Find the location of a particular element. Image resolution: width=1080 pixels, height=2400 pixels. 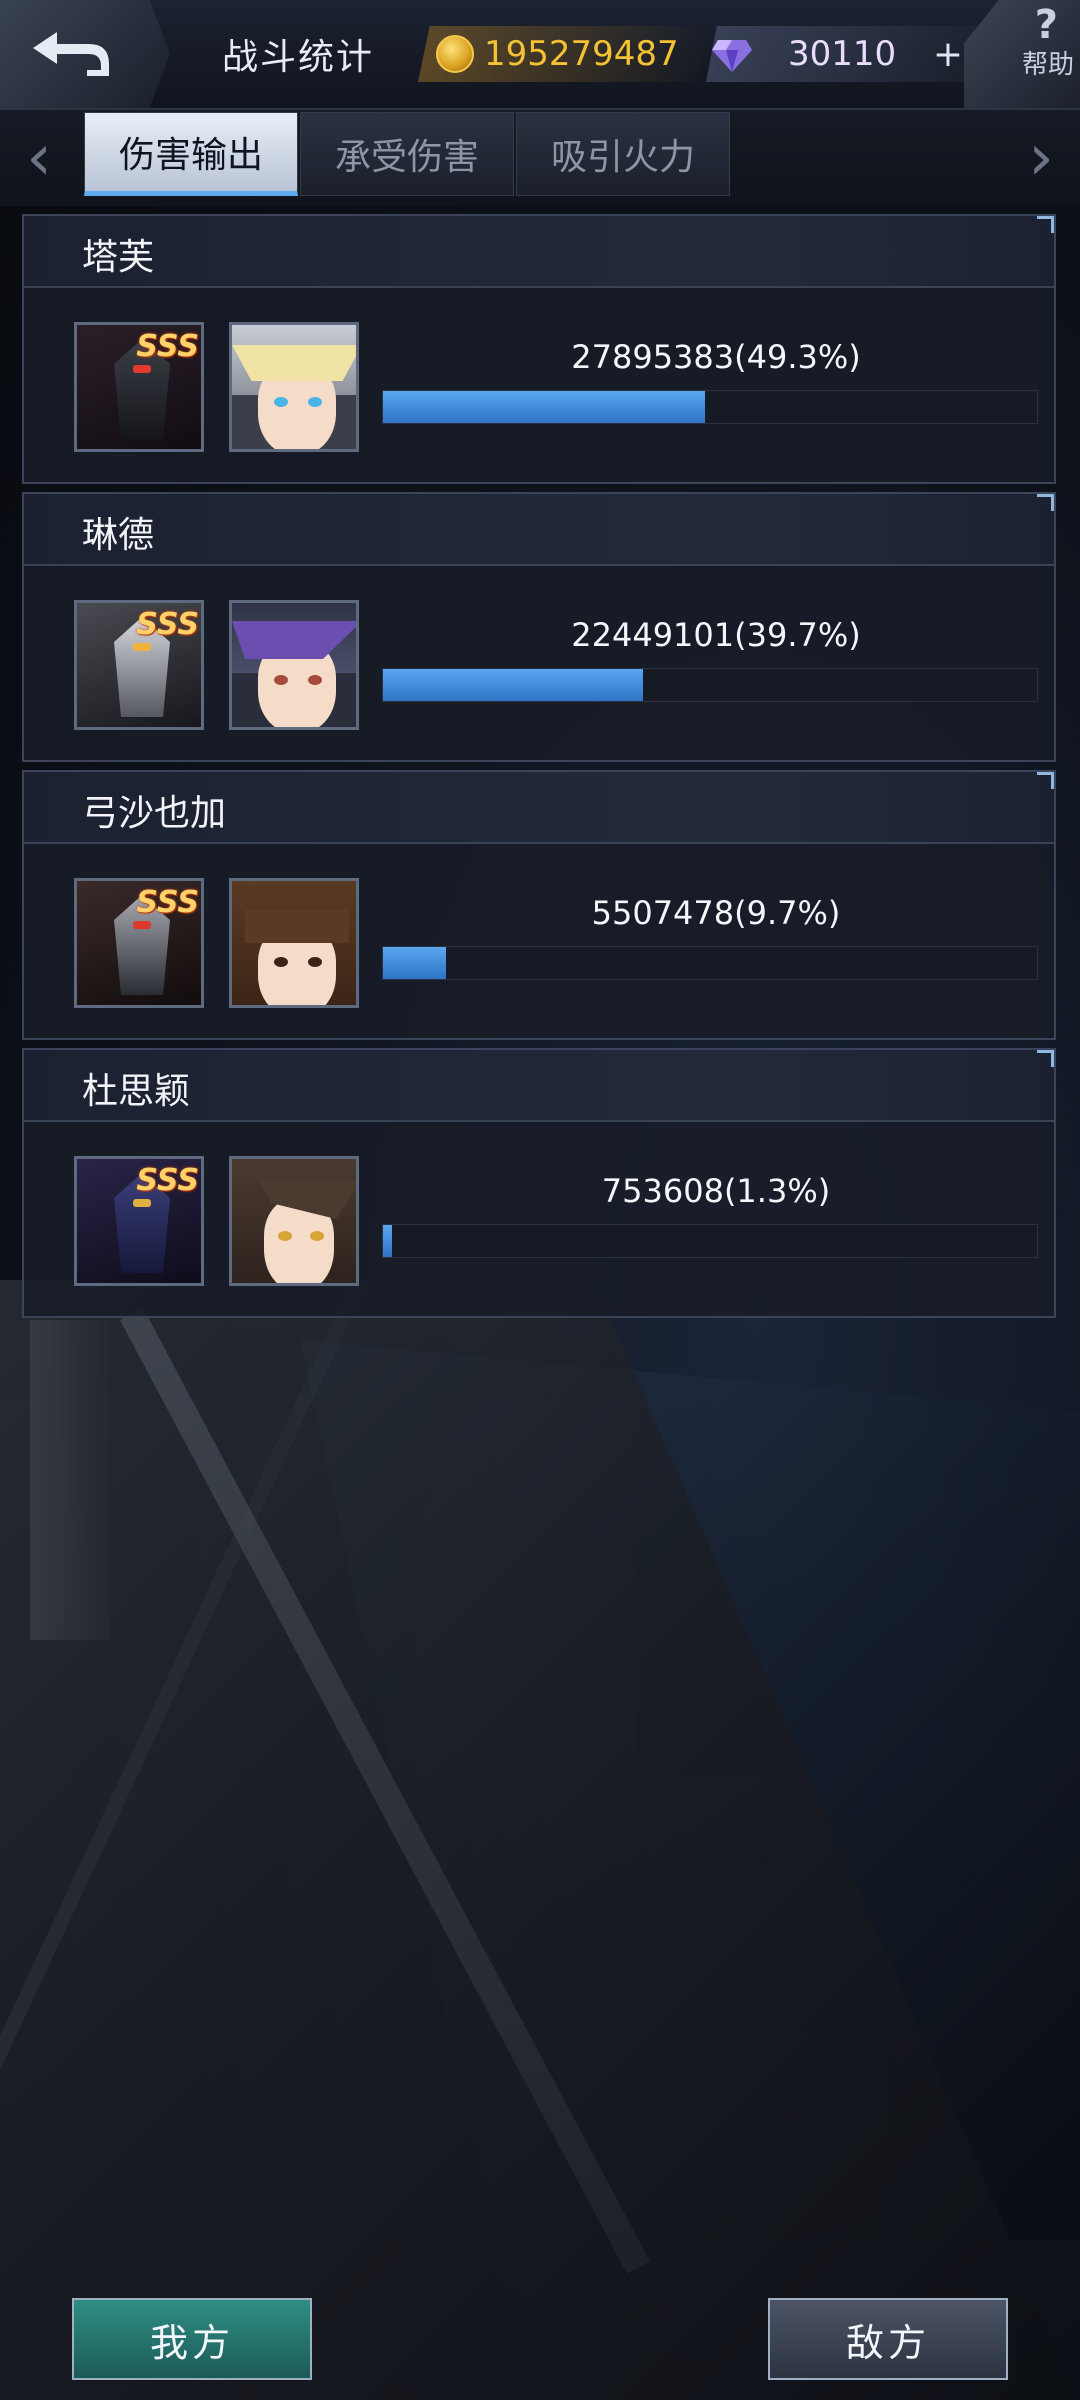

row-header: 琳德 is located at coordinates (539, 530).